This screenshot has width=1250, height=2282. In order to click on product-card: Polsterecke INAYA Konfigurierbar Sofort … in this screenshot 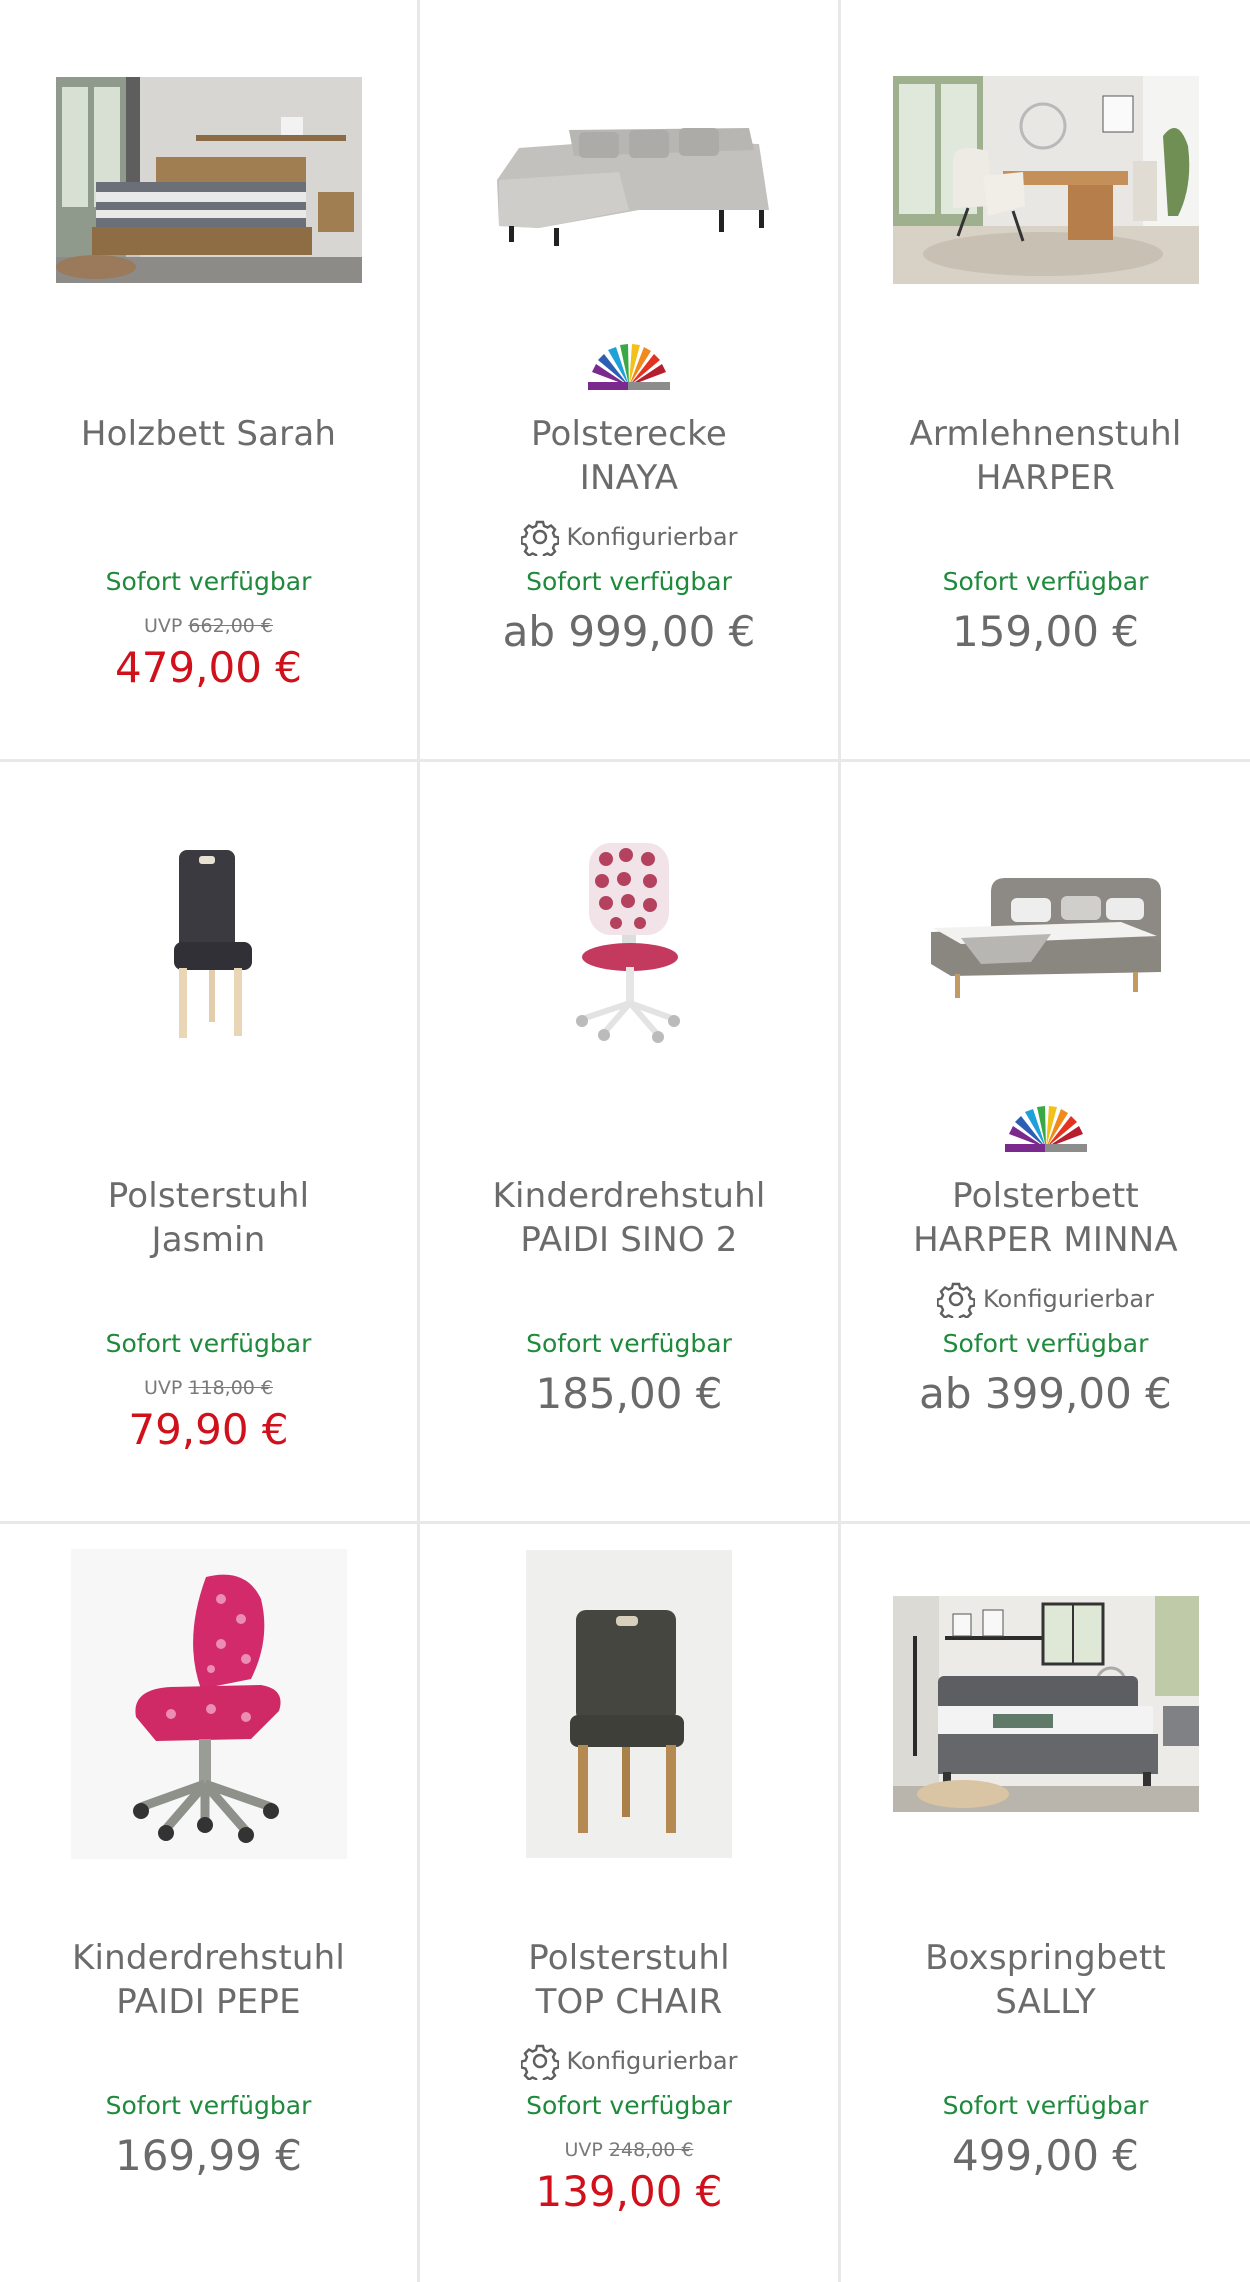, I will do `click(629, 379)`.